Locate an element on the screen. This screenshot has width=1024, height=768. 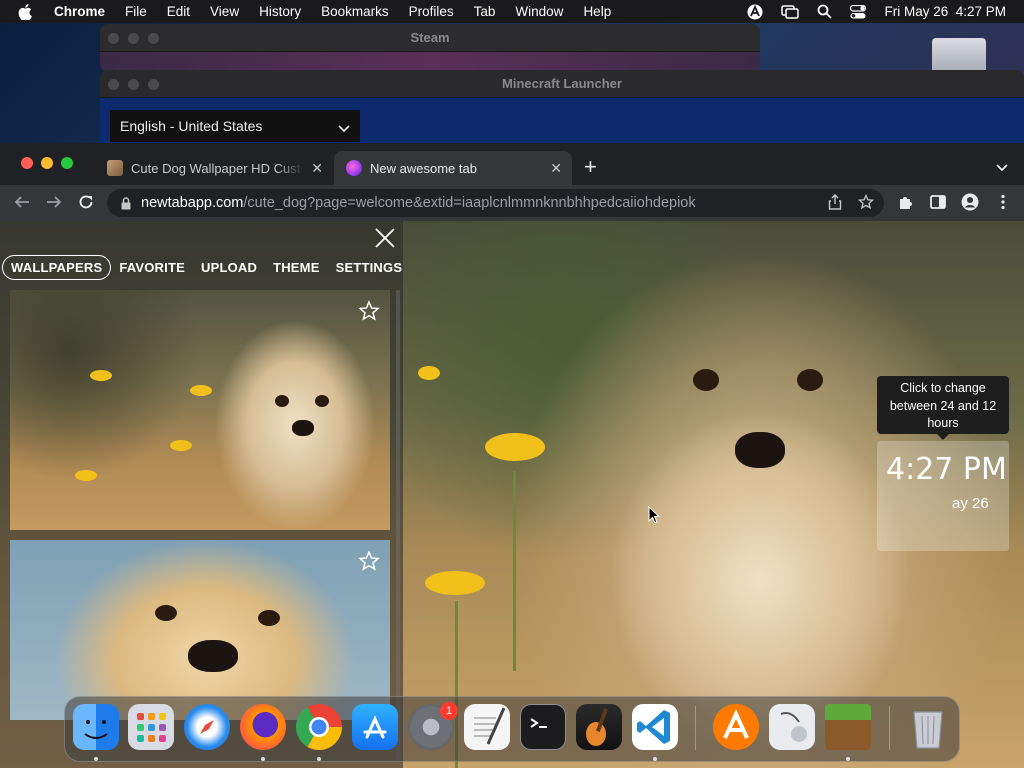
garageband-icon is located at coordinates (599, 727).